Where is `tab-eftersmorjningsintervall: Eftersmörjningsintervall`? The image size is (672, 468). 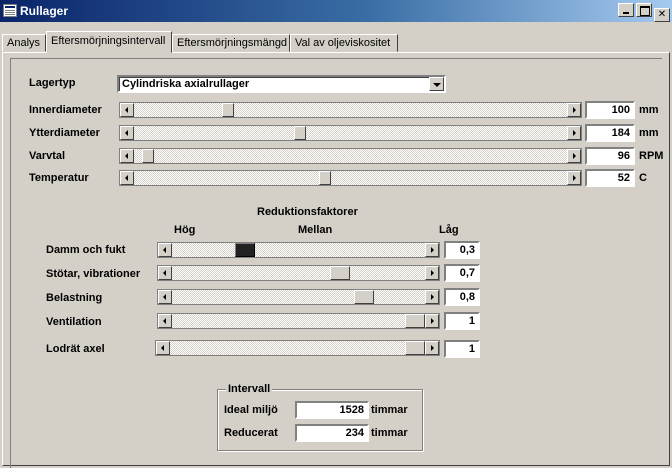
tab-eftersmorjningsintervall: Eftersmörjningsintervall is located at coordinates (109, 42).